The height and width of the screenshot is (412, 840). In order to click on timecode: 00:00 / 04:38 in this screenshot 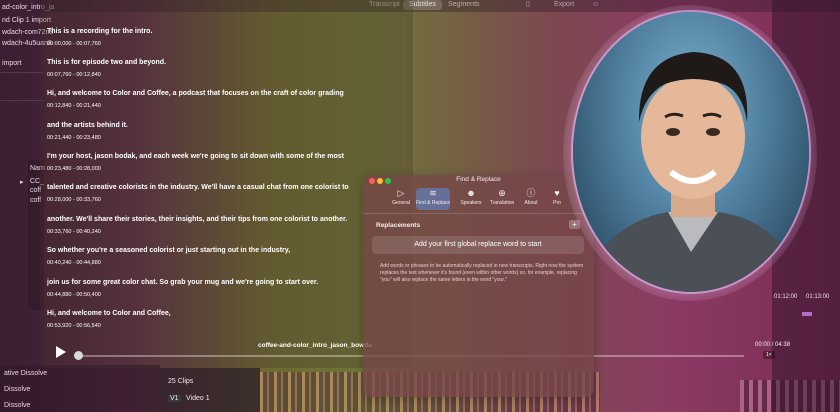, I will do `click(773, 345)`.